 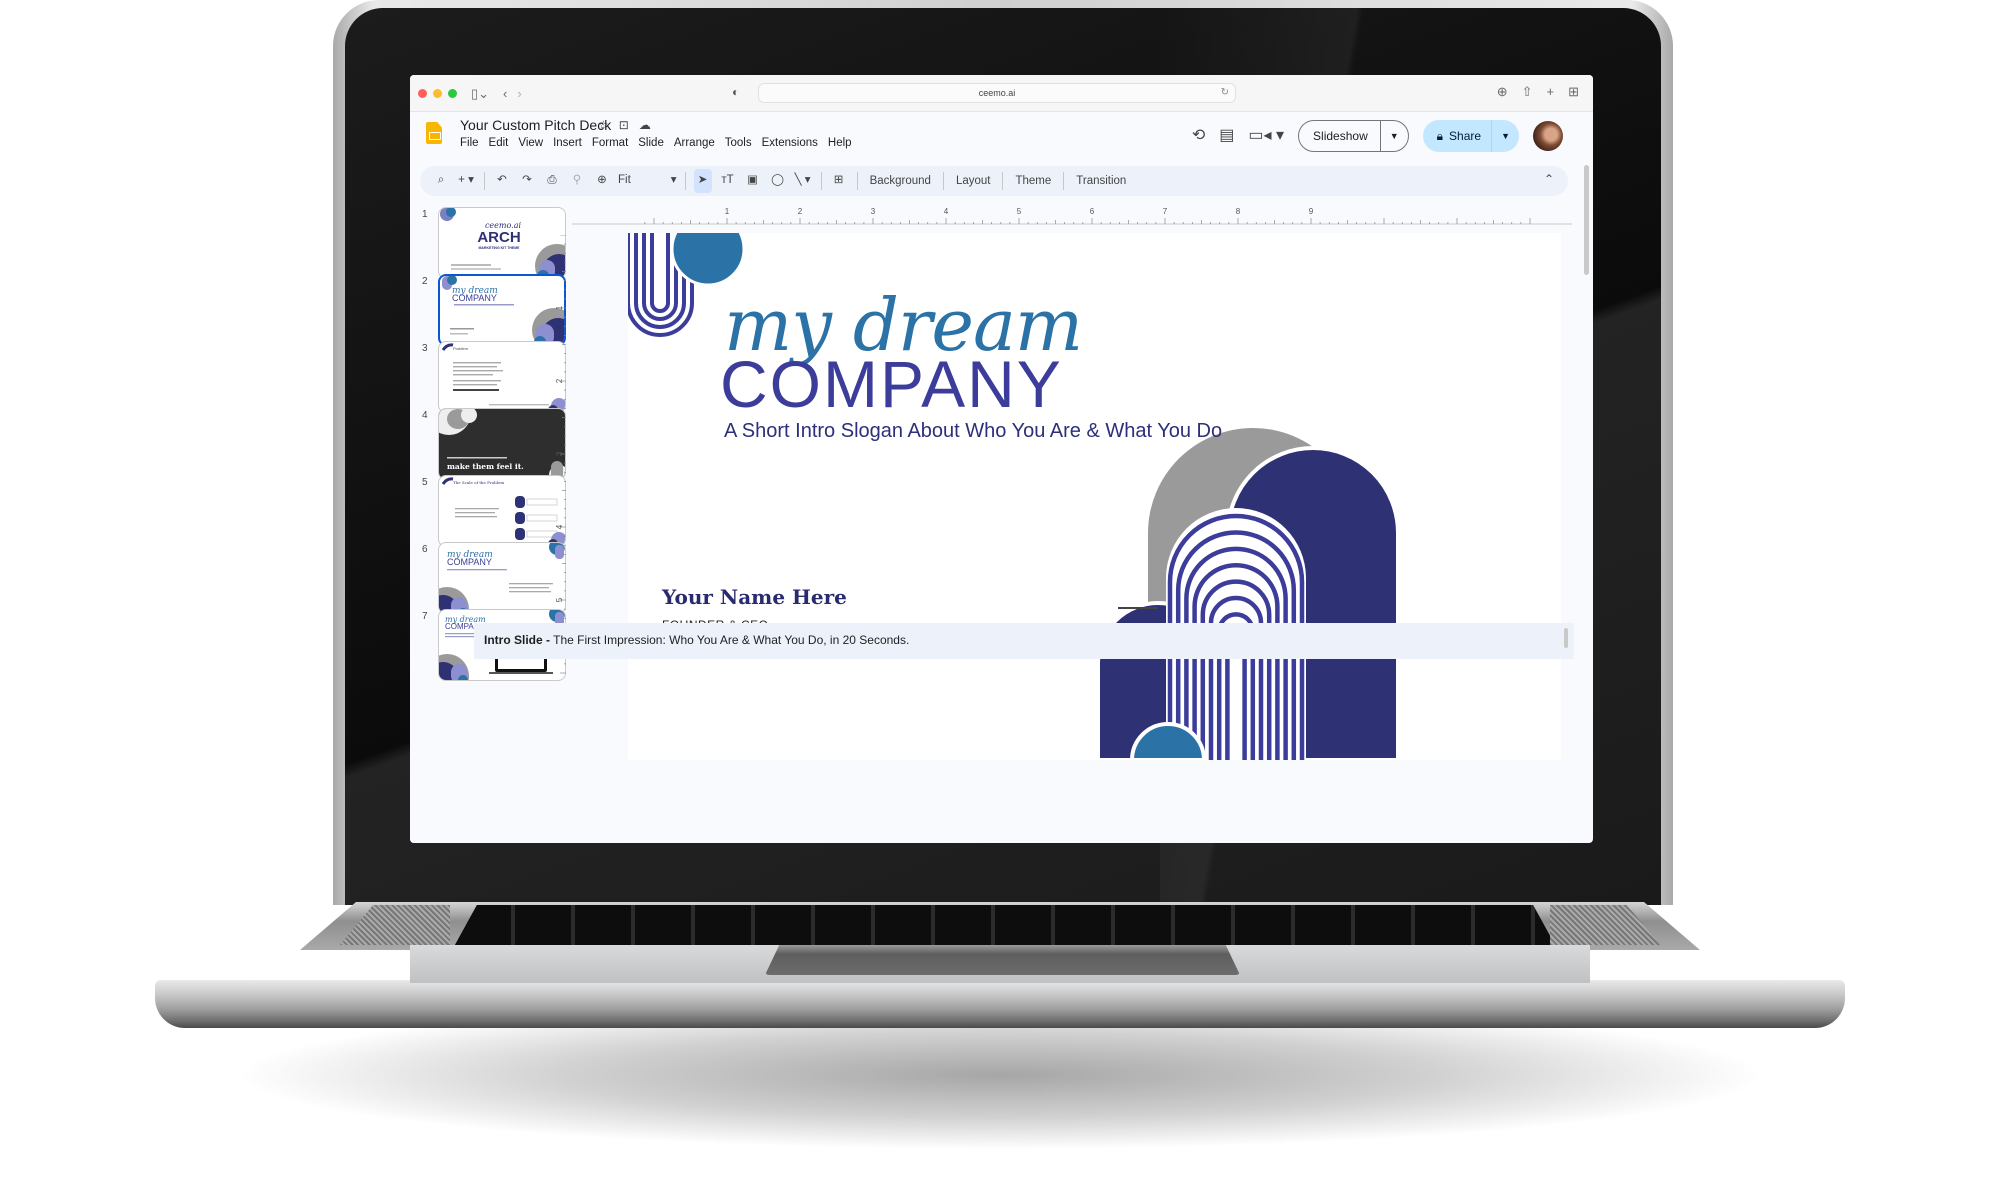 What do you see at coordinates (466, 181) in the screenshot?
I see `new-slide-icon: + ▾` at bounding box center [466, 181].